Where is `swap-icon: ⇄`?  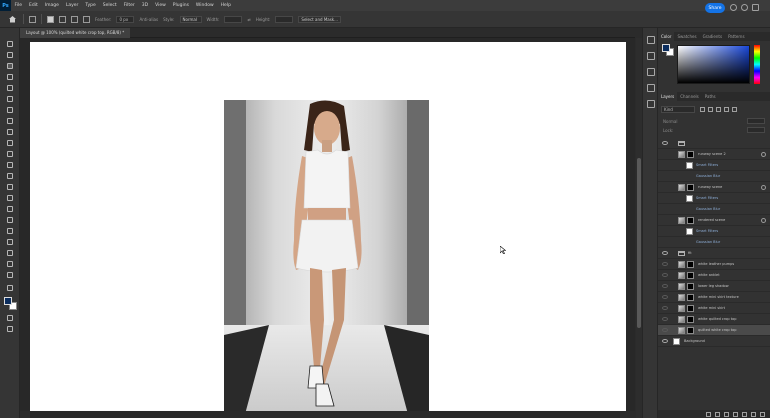 swap-icon: ⇄ is located at coordinates (248, 19).